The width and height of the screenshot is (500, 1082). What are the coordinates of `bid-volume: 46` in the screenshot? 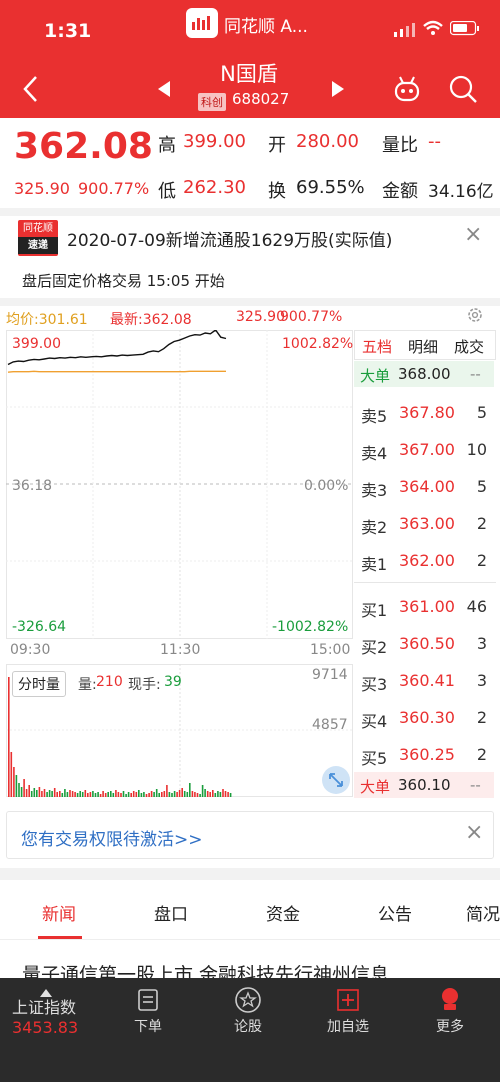 It's located at (476, 606).